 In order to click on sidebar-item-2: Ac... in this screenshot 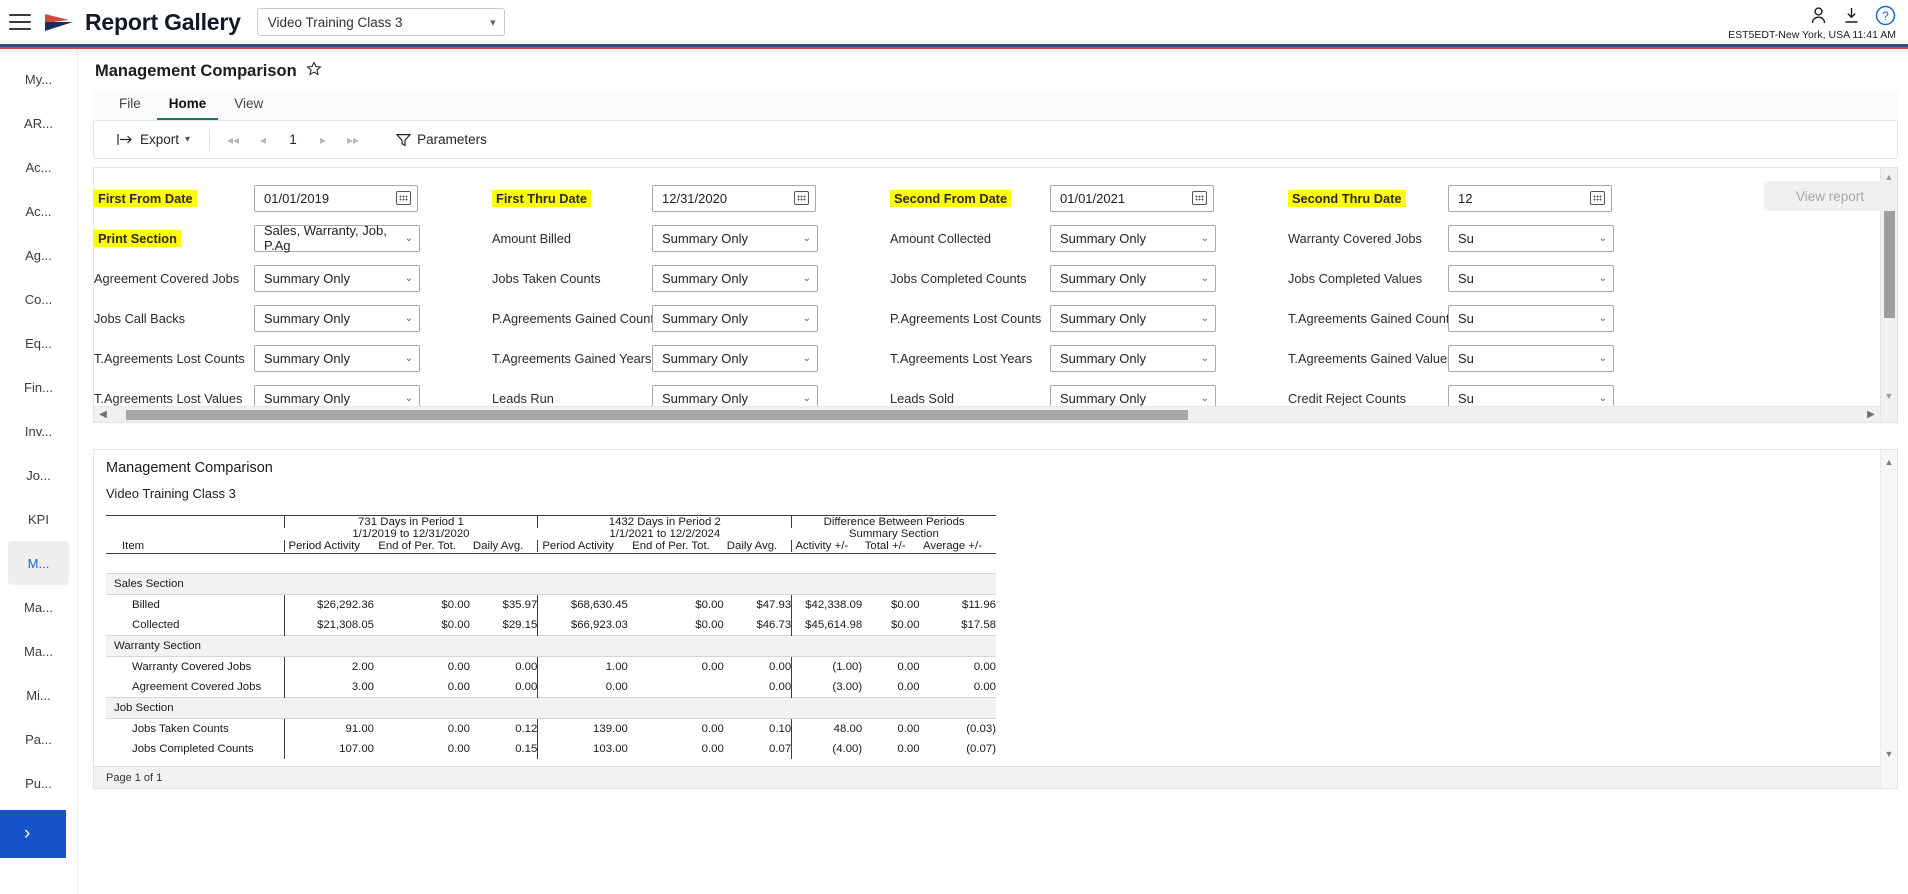, I will do `click(38, 167)`.